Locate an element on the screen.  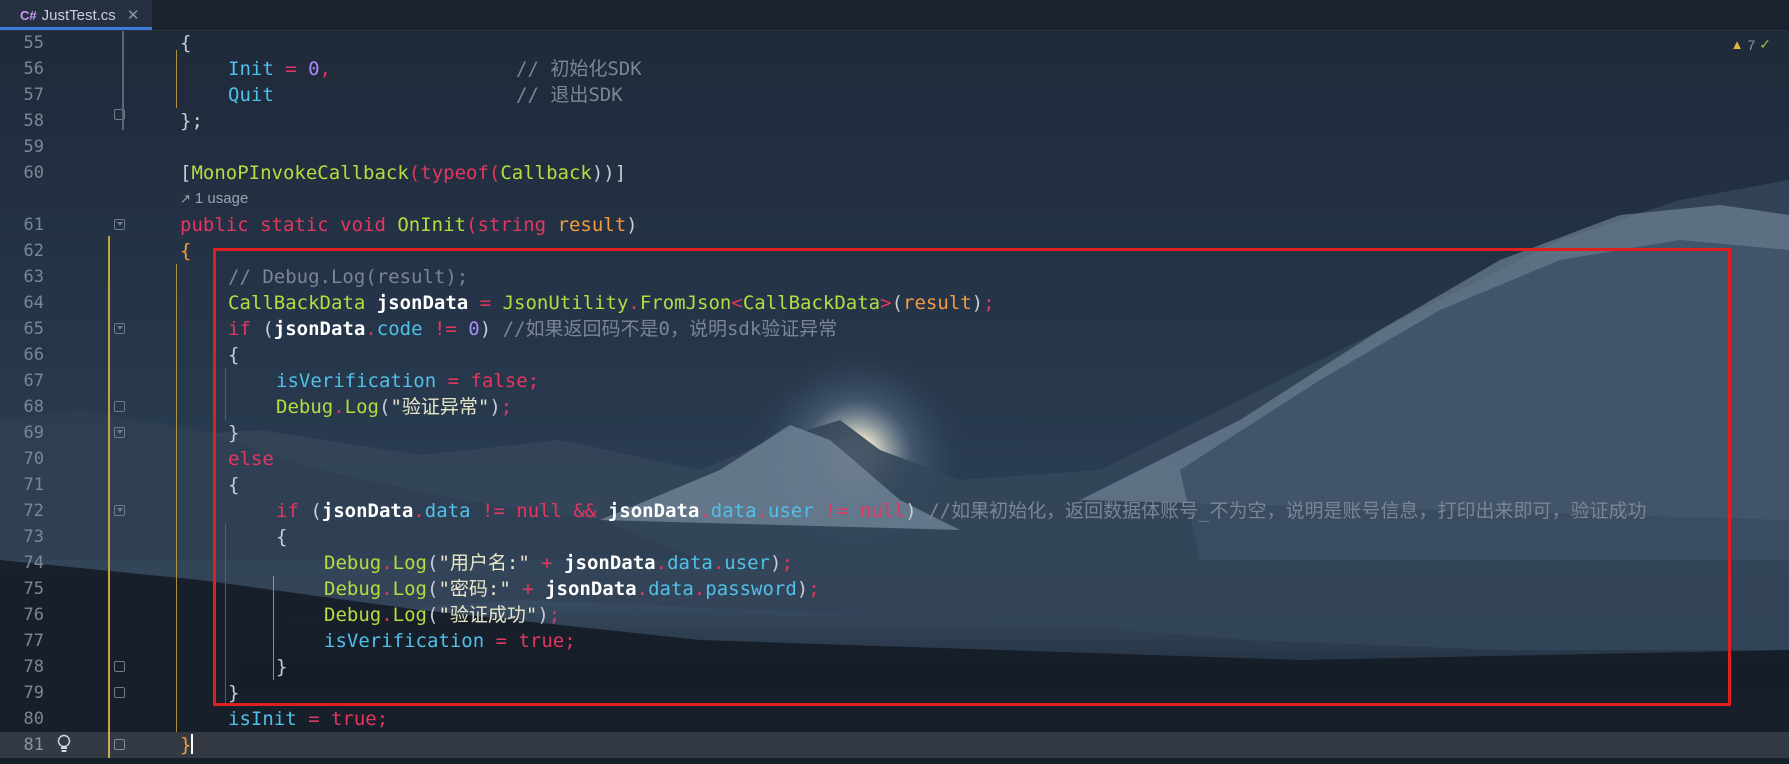
field: isInit is located at coordinates (262, 719).